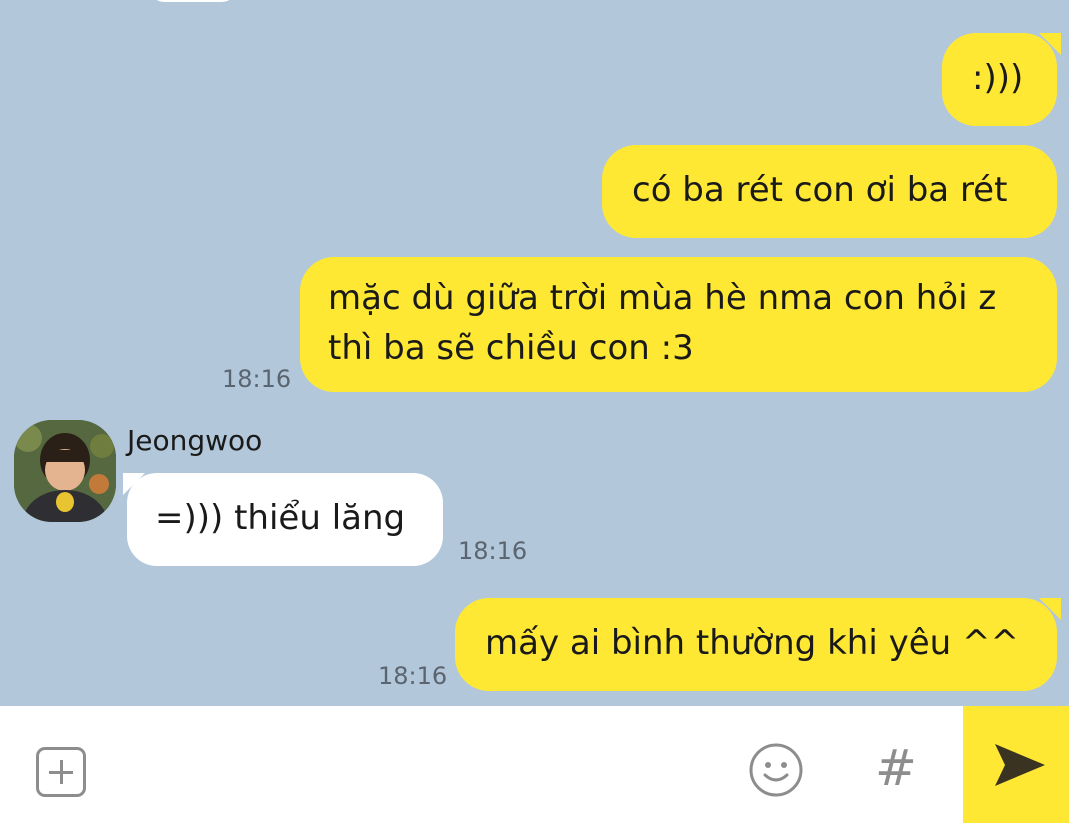 Image resolution: width=1069 pixels, height=823 pixels. I want to click on their-message-bubble: =))) thiểu lăng, so click(283, 519).